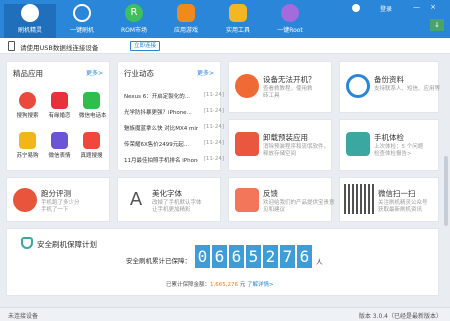  Describe the element at coordinates (60, 206) in the screenshot. I see `feature-desc: 手机跑了多少分 手机了一下` at that location.